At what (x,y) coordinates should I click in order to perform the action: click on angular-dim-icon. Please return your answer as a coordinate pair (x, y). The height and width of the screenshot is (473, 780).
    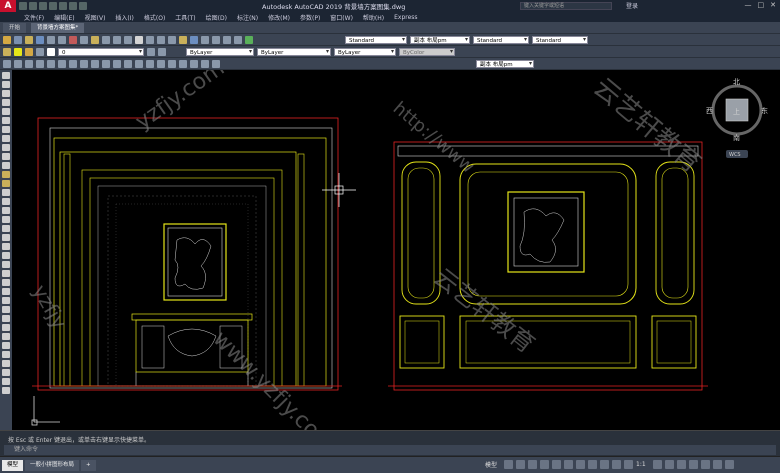
    Looking at the image, I should click on (84, 63).